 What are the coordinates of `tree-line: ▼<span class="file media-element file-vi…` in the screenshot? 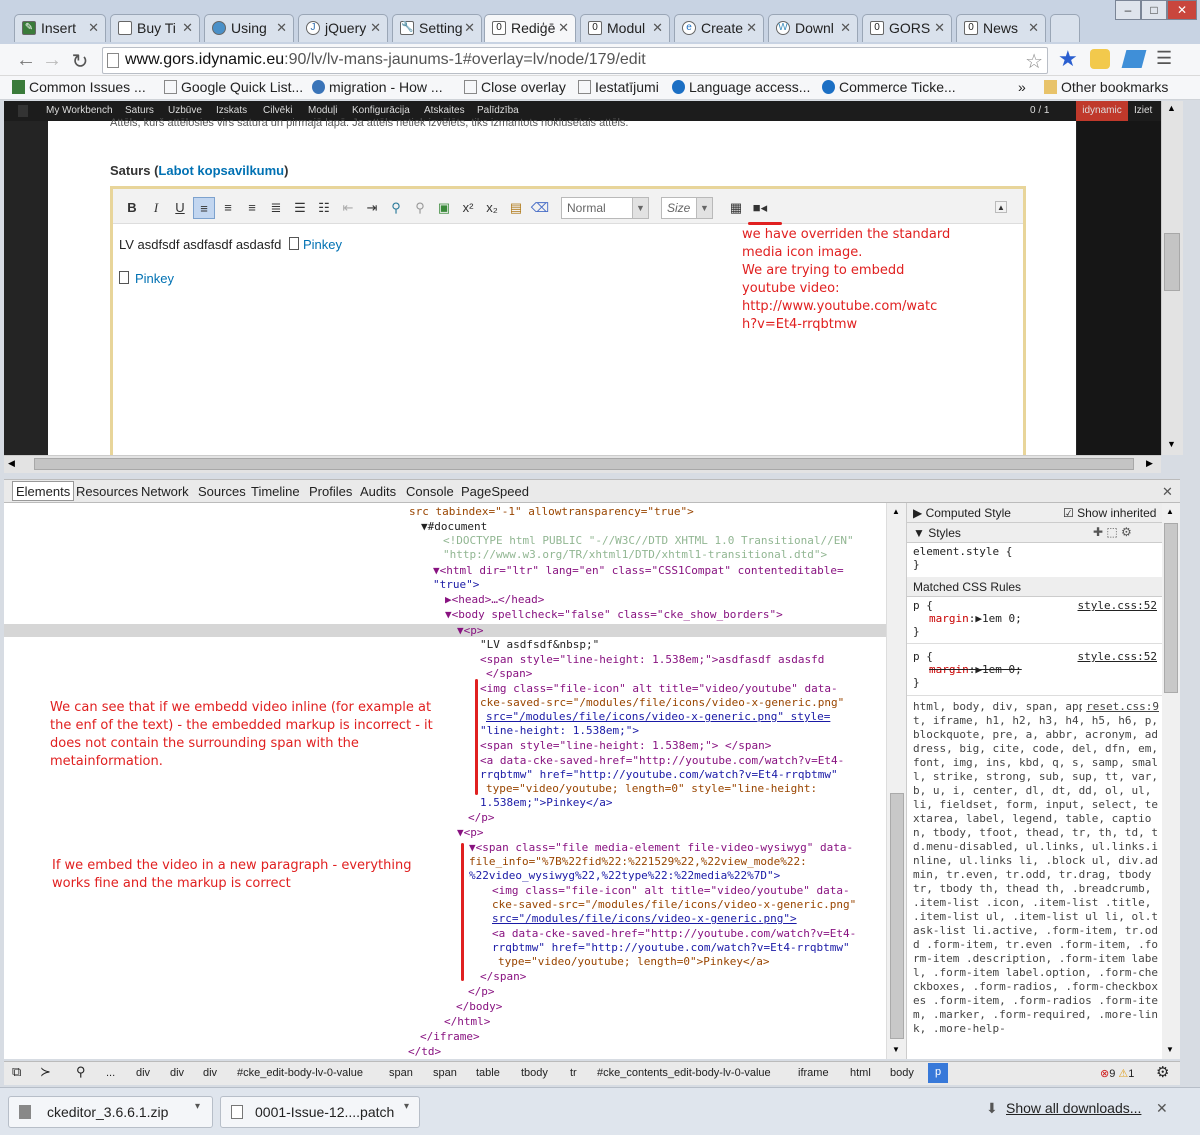 It's located at (661, 847).